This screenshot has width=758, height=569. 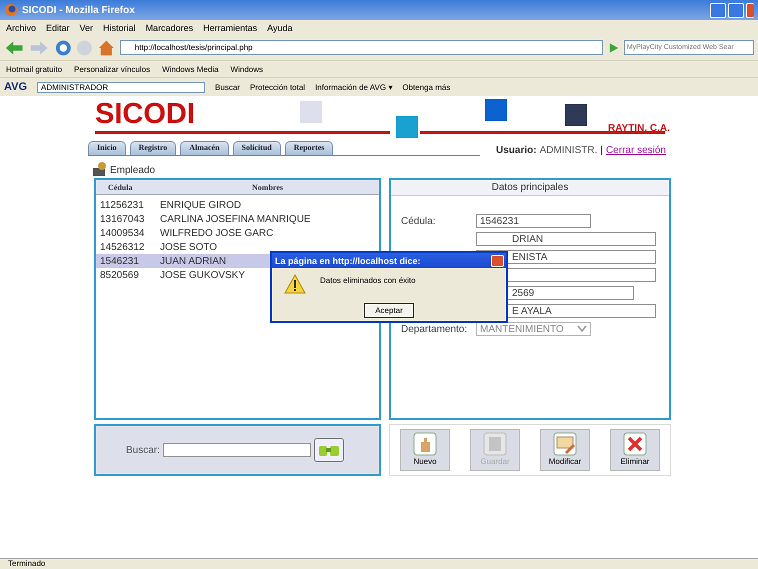 I want to click on table-row: 13167043 CARLINA JOSEFINA MANRIQUE, so click(x=237, y=219).